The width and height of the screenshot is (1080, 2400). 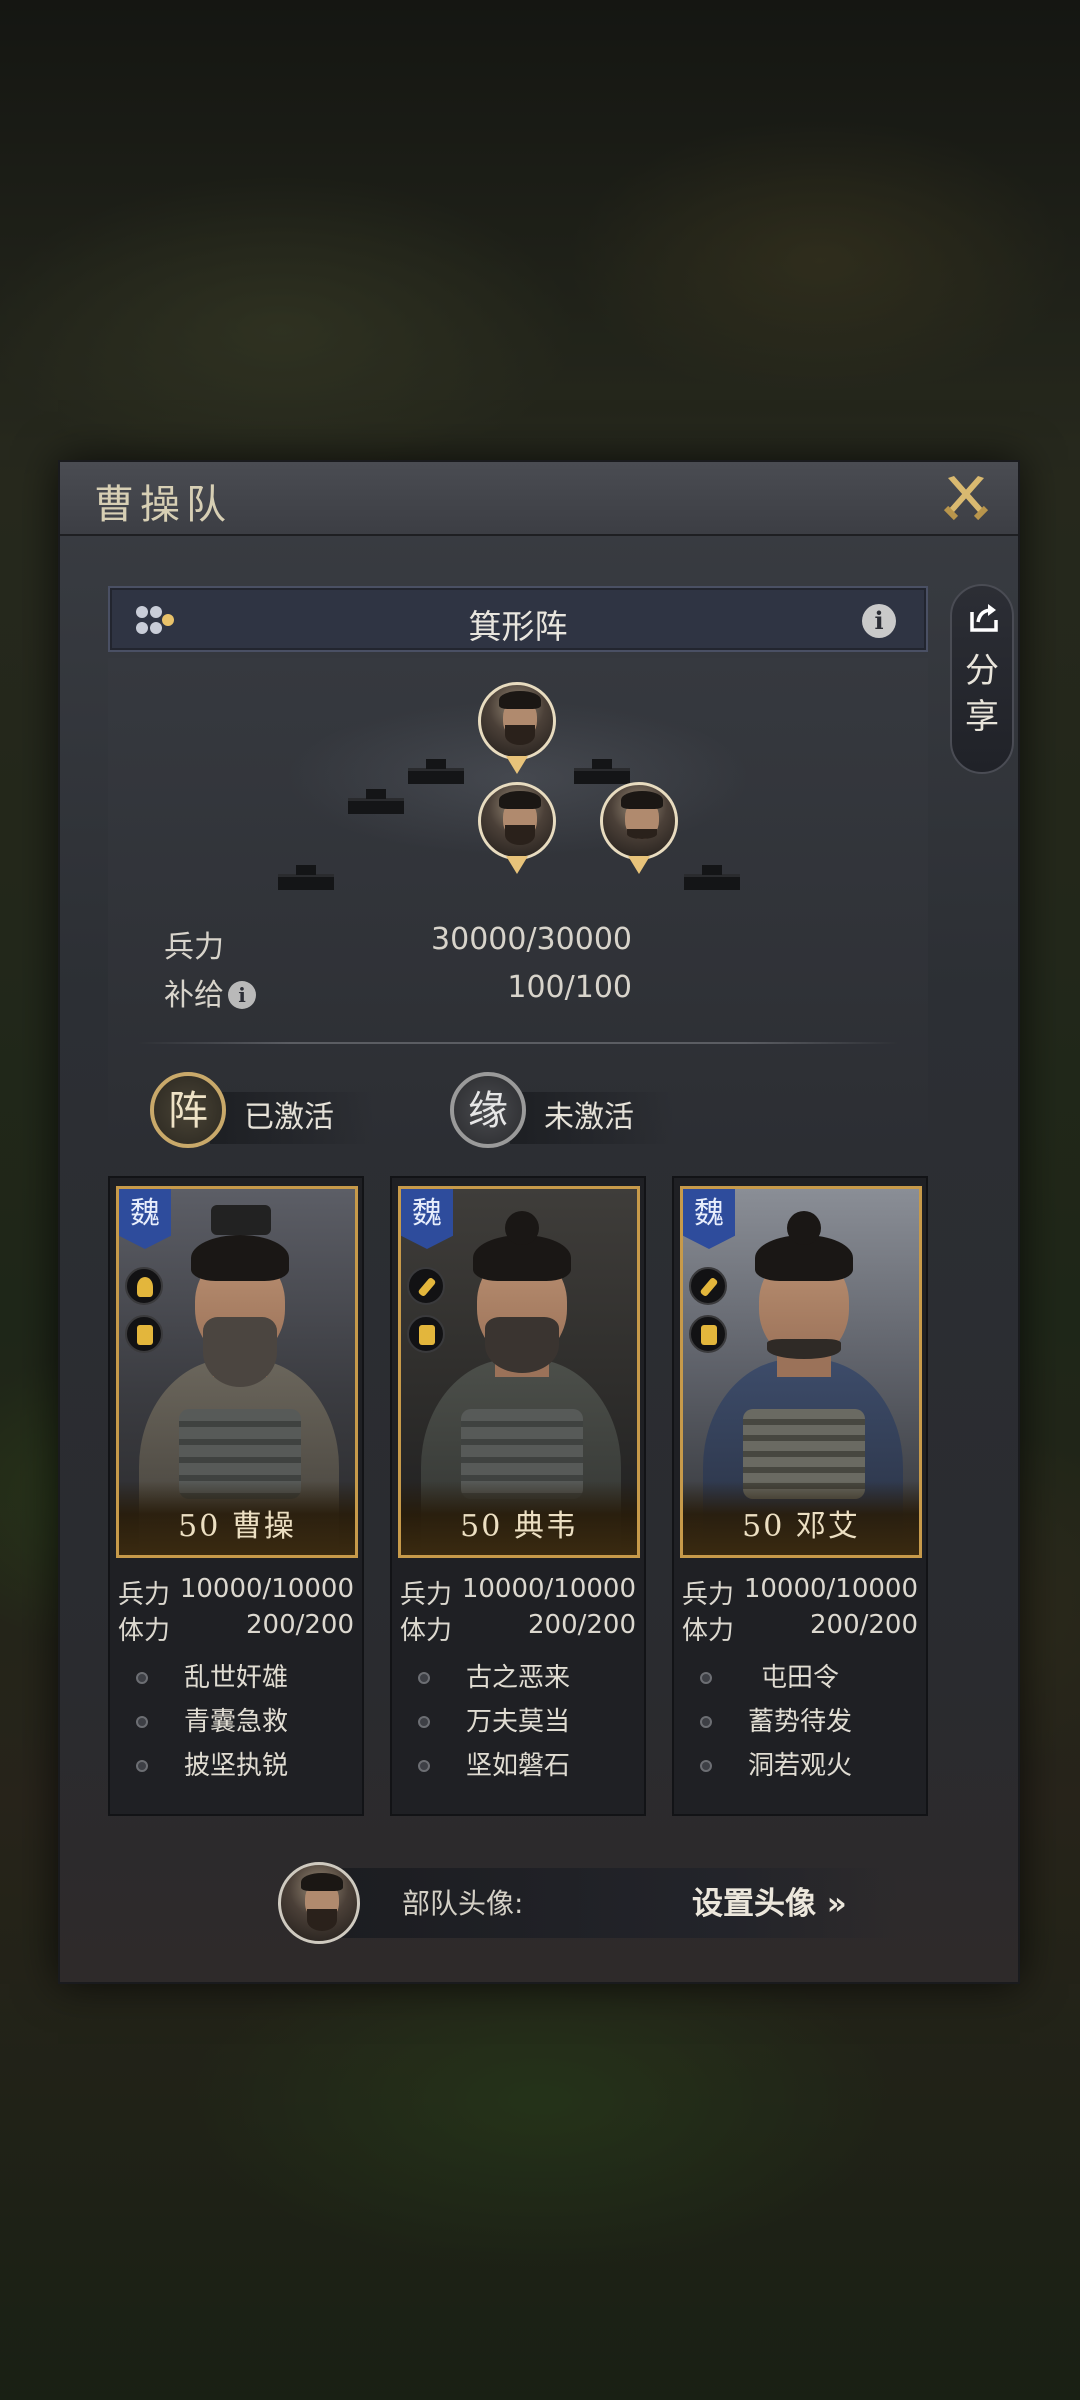 I want to click on skill-item: 屯田令, so click(x=800, y=1678).